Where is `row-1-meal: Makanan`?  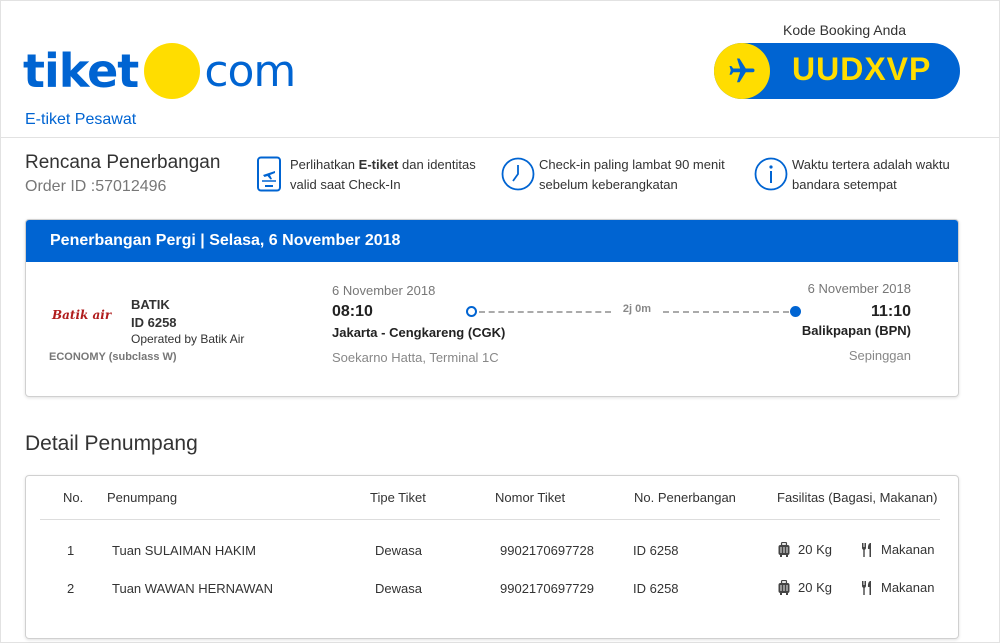
row-1-meal: Makanan is located at coordinates (897, 549).